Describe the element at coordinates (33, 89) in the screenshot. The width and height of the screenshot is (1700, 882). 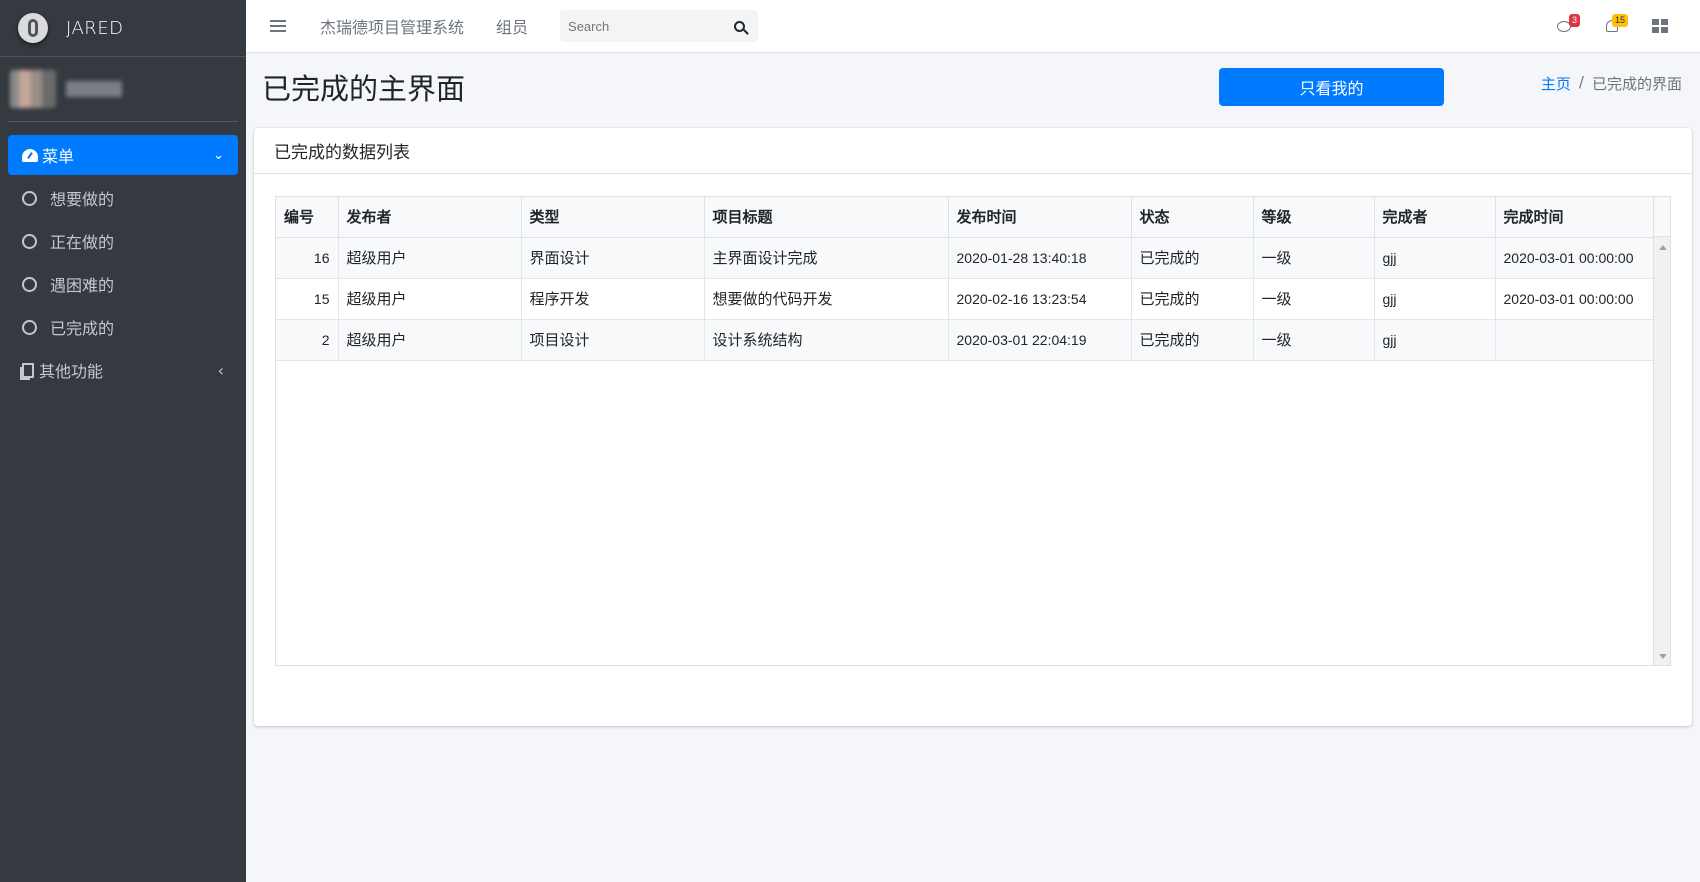
I see `avatar` at that location.